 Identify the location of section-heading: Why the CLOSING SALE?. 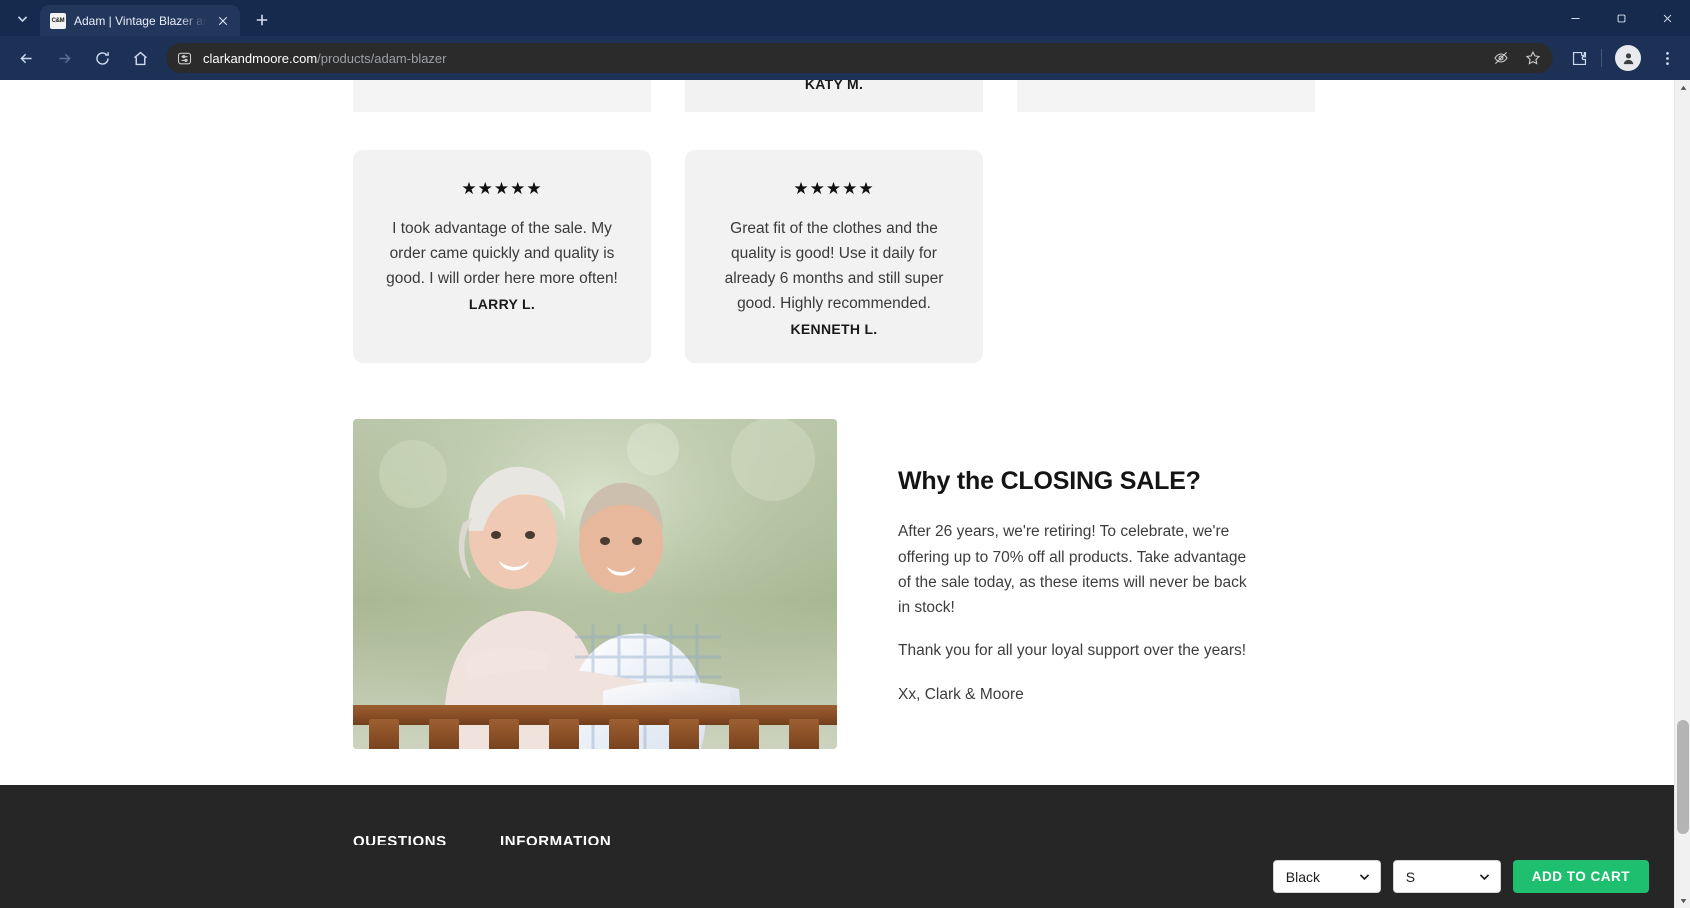
(1049, 481).